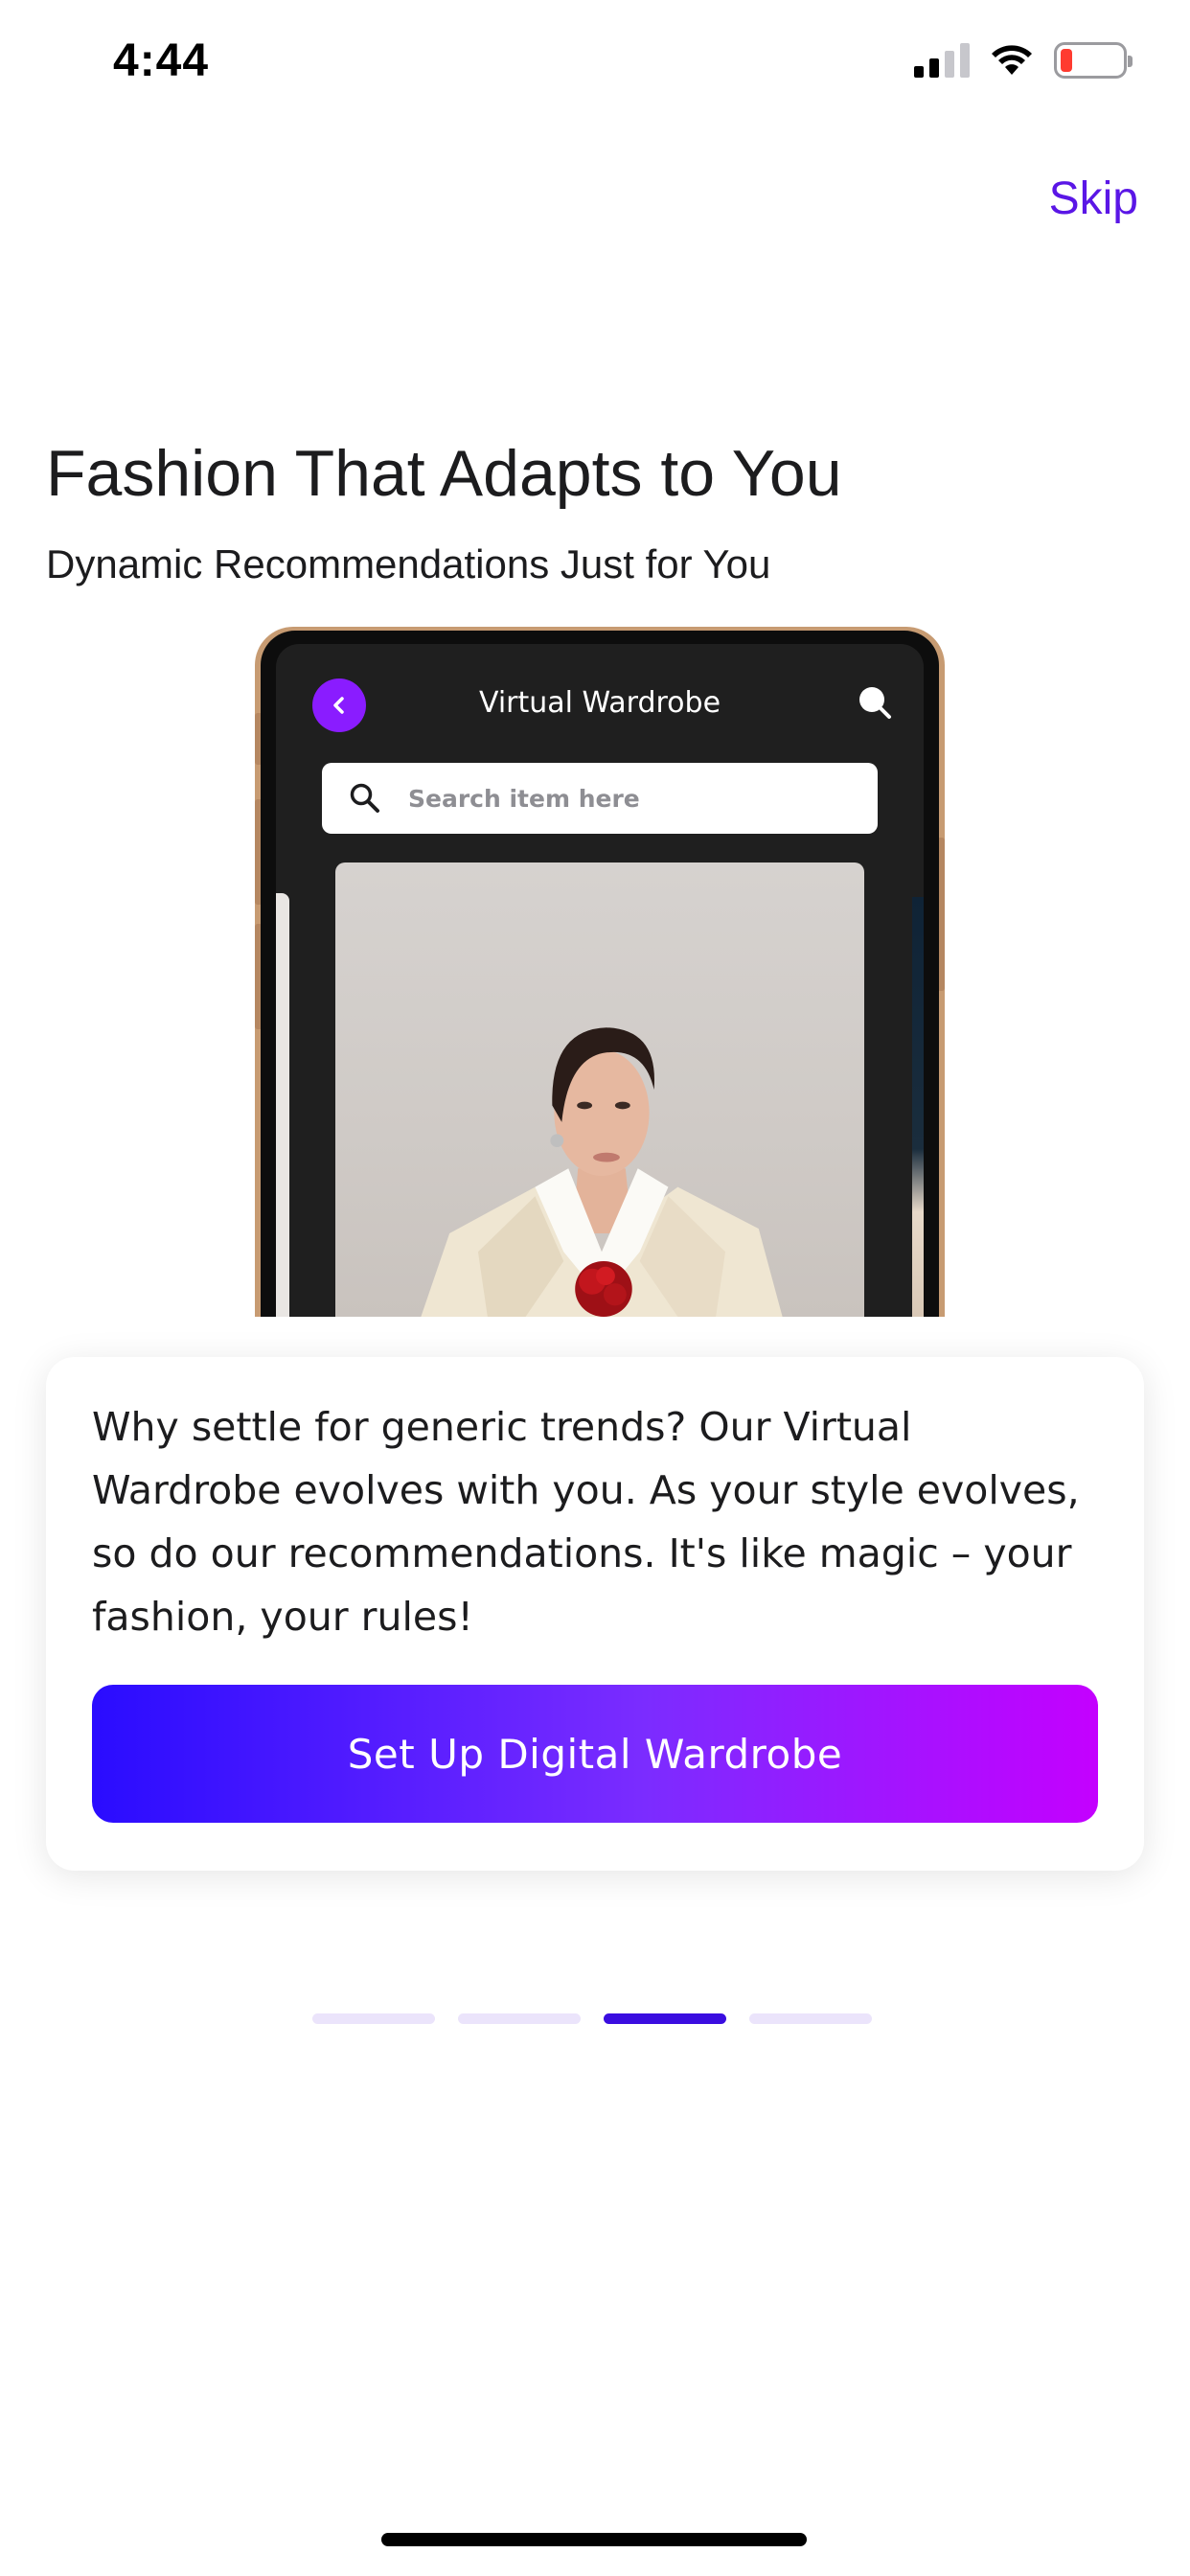 Image resolution: width=1190 pixels, height=2576 pixels. What do you see at coordinates (594, 2539) in the screenshot?
I see `home-indicator` at bounding box center [594, 2539].